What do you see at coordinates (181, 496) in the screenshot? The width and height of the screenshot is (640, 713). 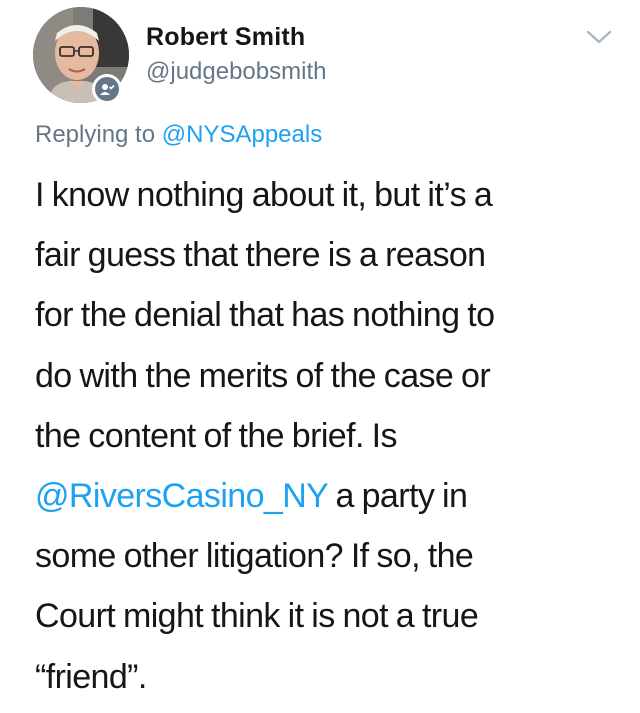 I see `mention-link: @RiversCasino_NY` at bounding box center [181, 496].